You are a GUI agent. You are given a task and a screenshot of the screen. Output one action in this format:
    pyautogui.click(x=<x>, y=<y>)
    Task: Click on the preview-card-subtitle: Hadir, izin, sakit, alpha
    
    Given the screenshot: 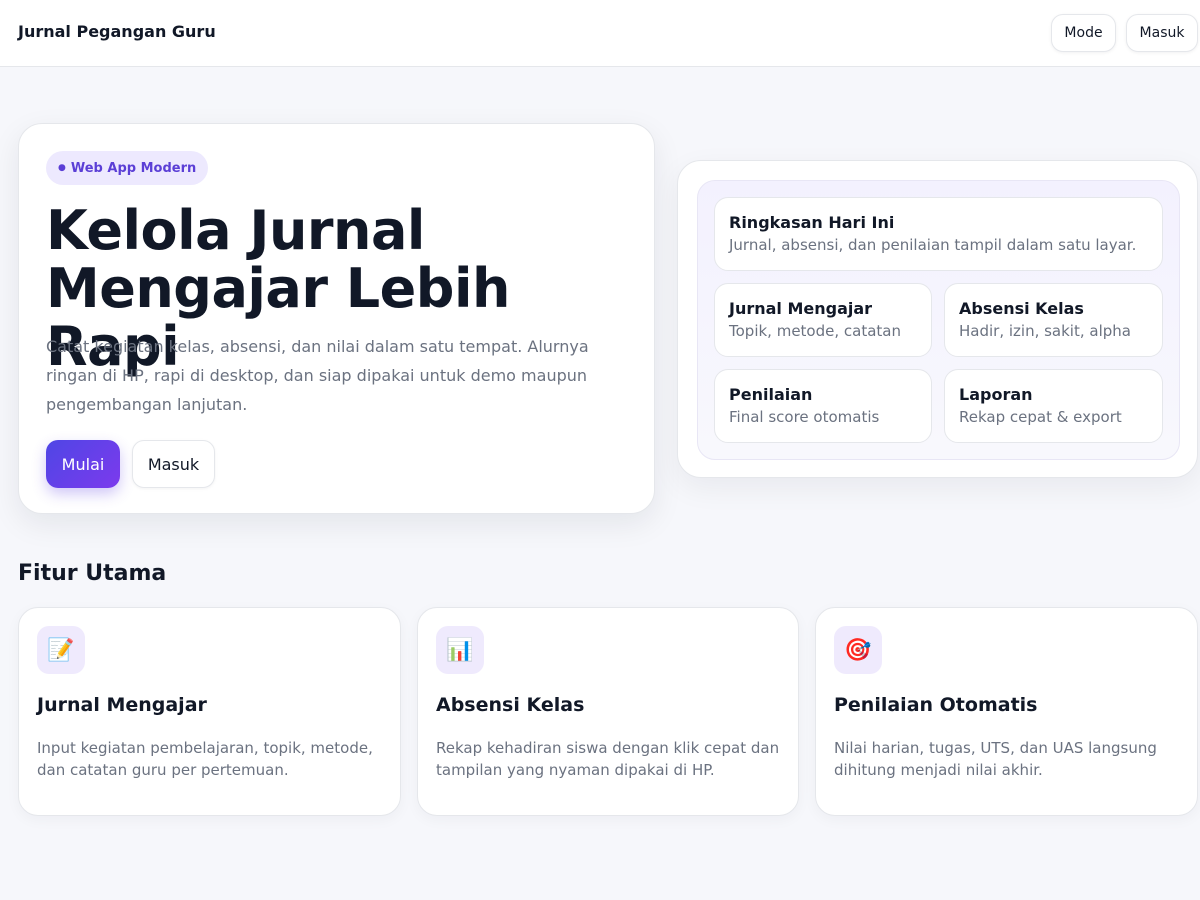 What is the action you would take?
    pyautogui.click(x=1045, y=331)
    